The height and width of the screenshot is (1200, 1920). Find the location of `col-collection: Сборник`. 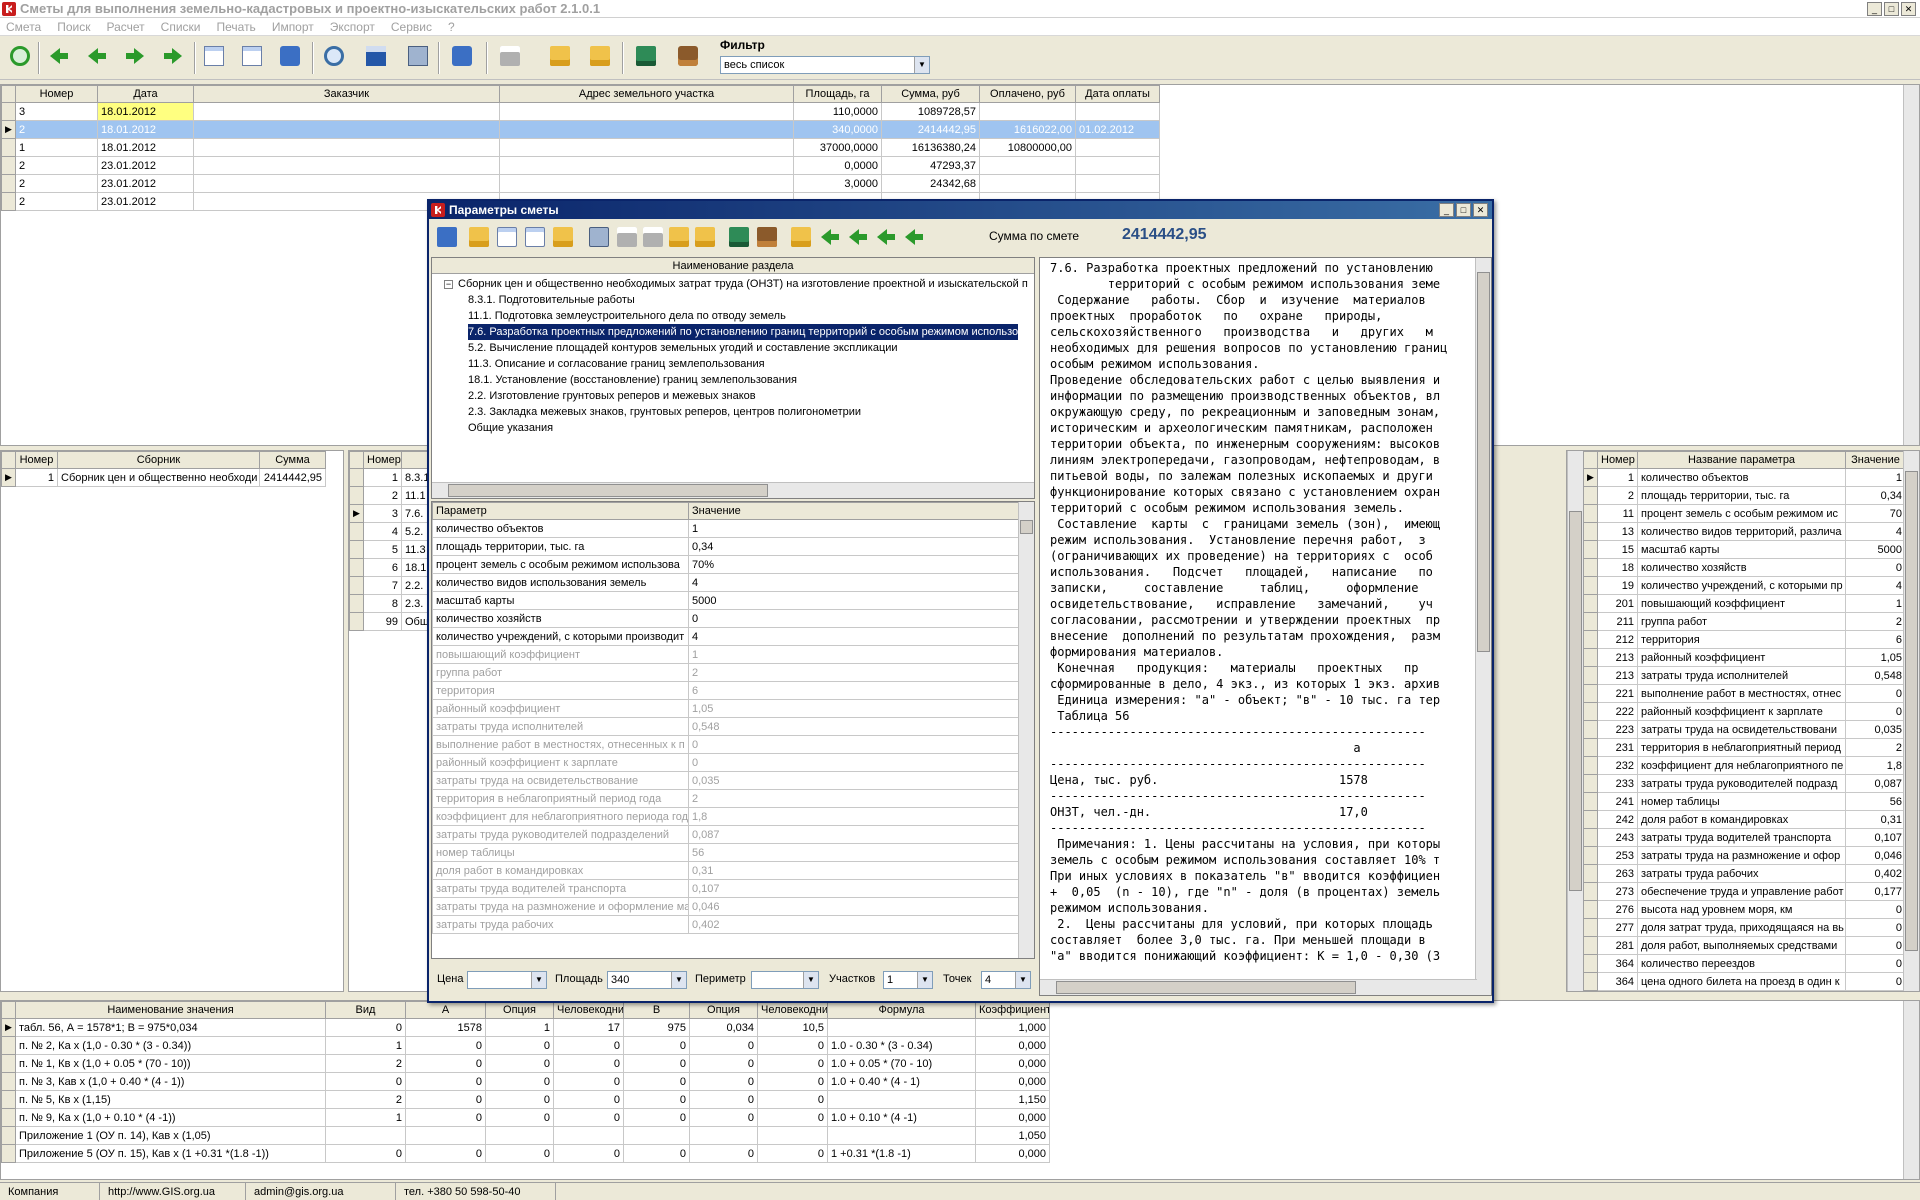

col-collection: Сборник is located at coordinates (158, 460).